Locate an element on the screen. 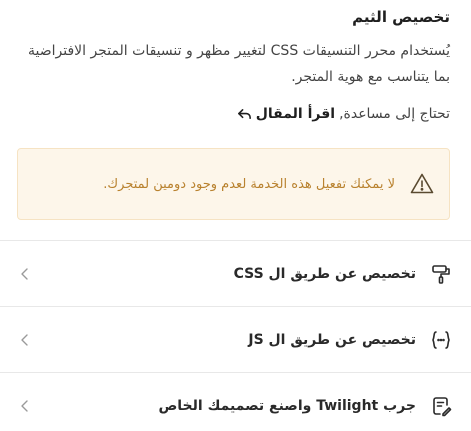 This screenshot has width=471, height=431. paint-roller-icon is located at coordinates (441, 274).